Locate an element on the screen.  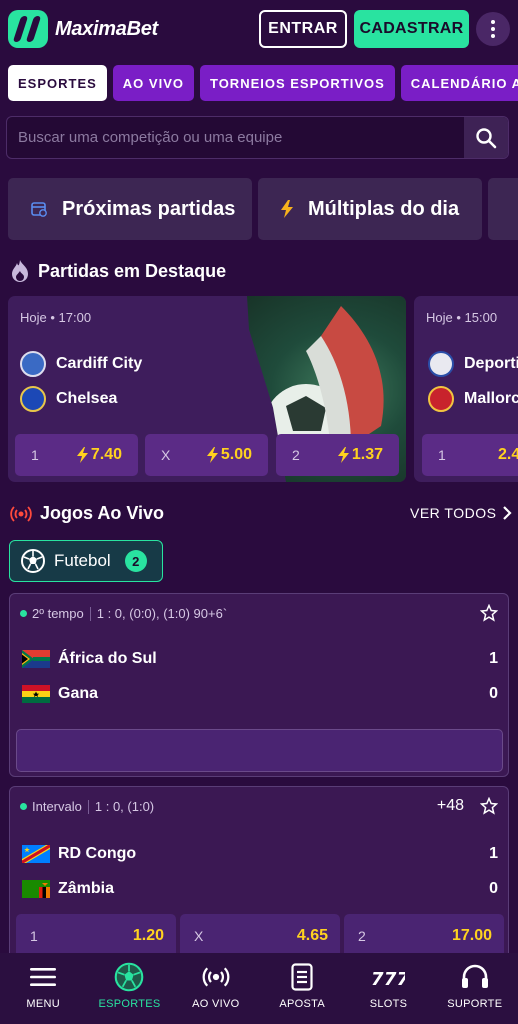
odd-home-button: 1 2.4 is located at coordinates (470, 455).